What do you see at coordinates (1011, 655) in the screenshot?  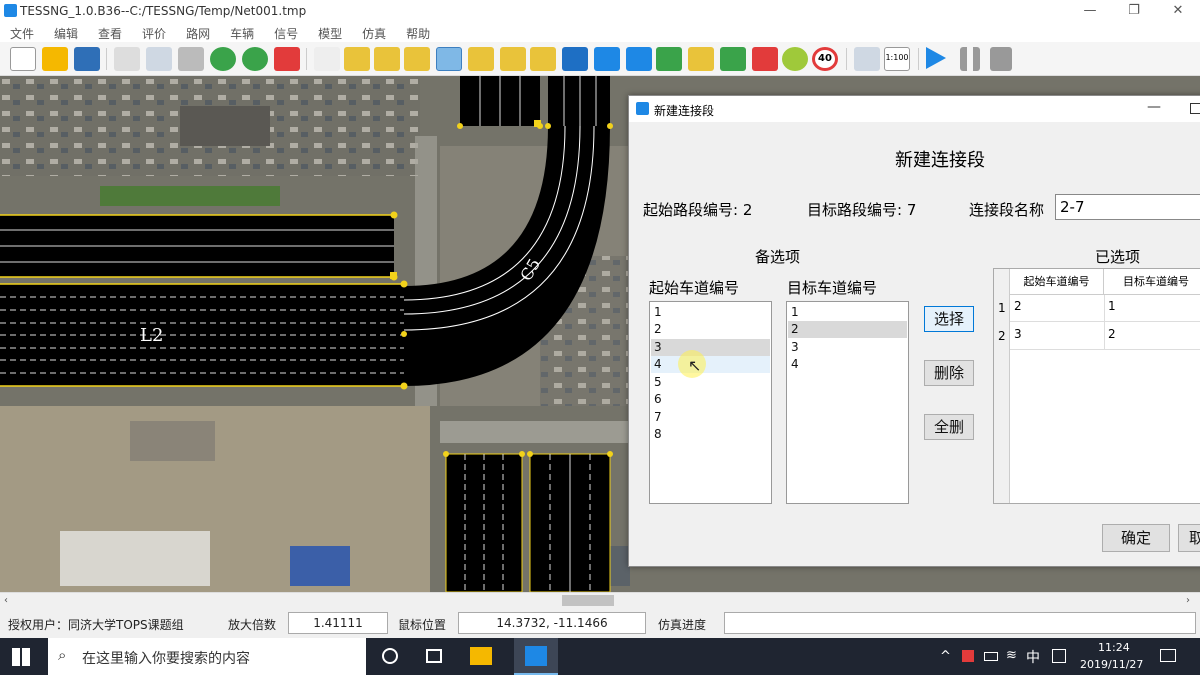 I see `wifi-icon: ≋` at bounding box center [1011, 655].